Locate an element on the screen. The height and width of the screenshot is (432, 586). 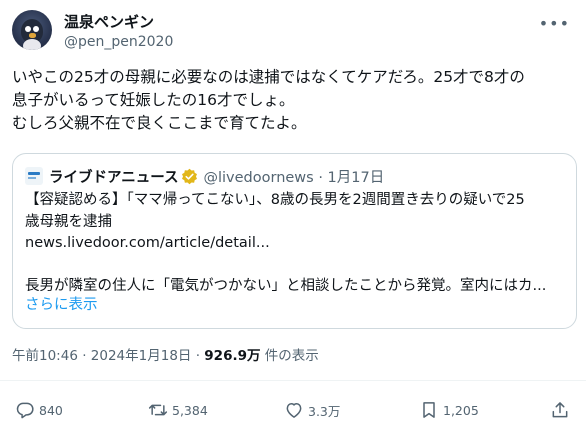
bookmark-button: 1,205 is located at coordinates (449, 410).